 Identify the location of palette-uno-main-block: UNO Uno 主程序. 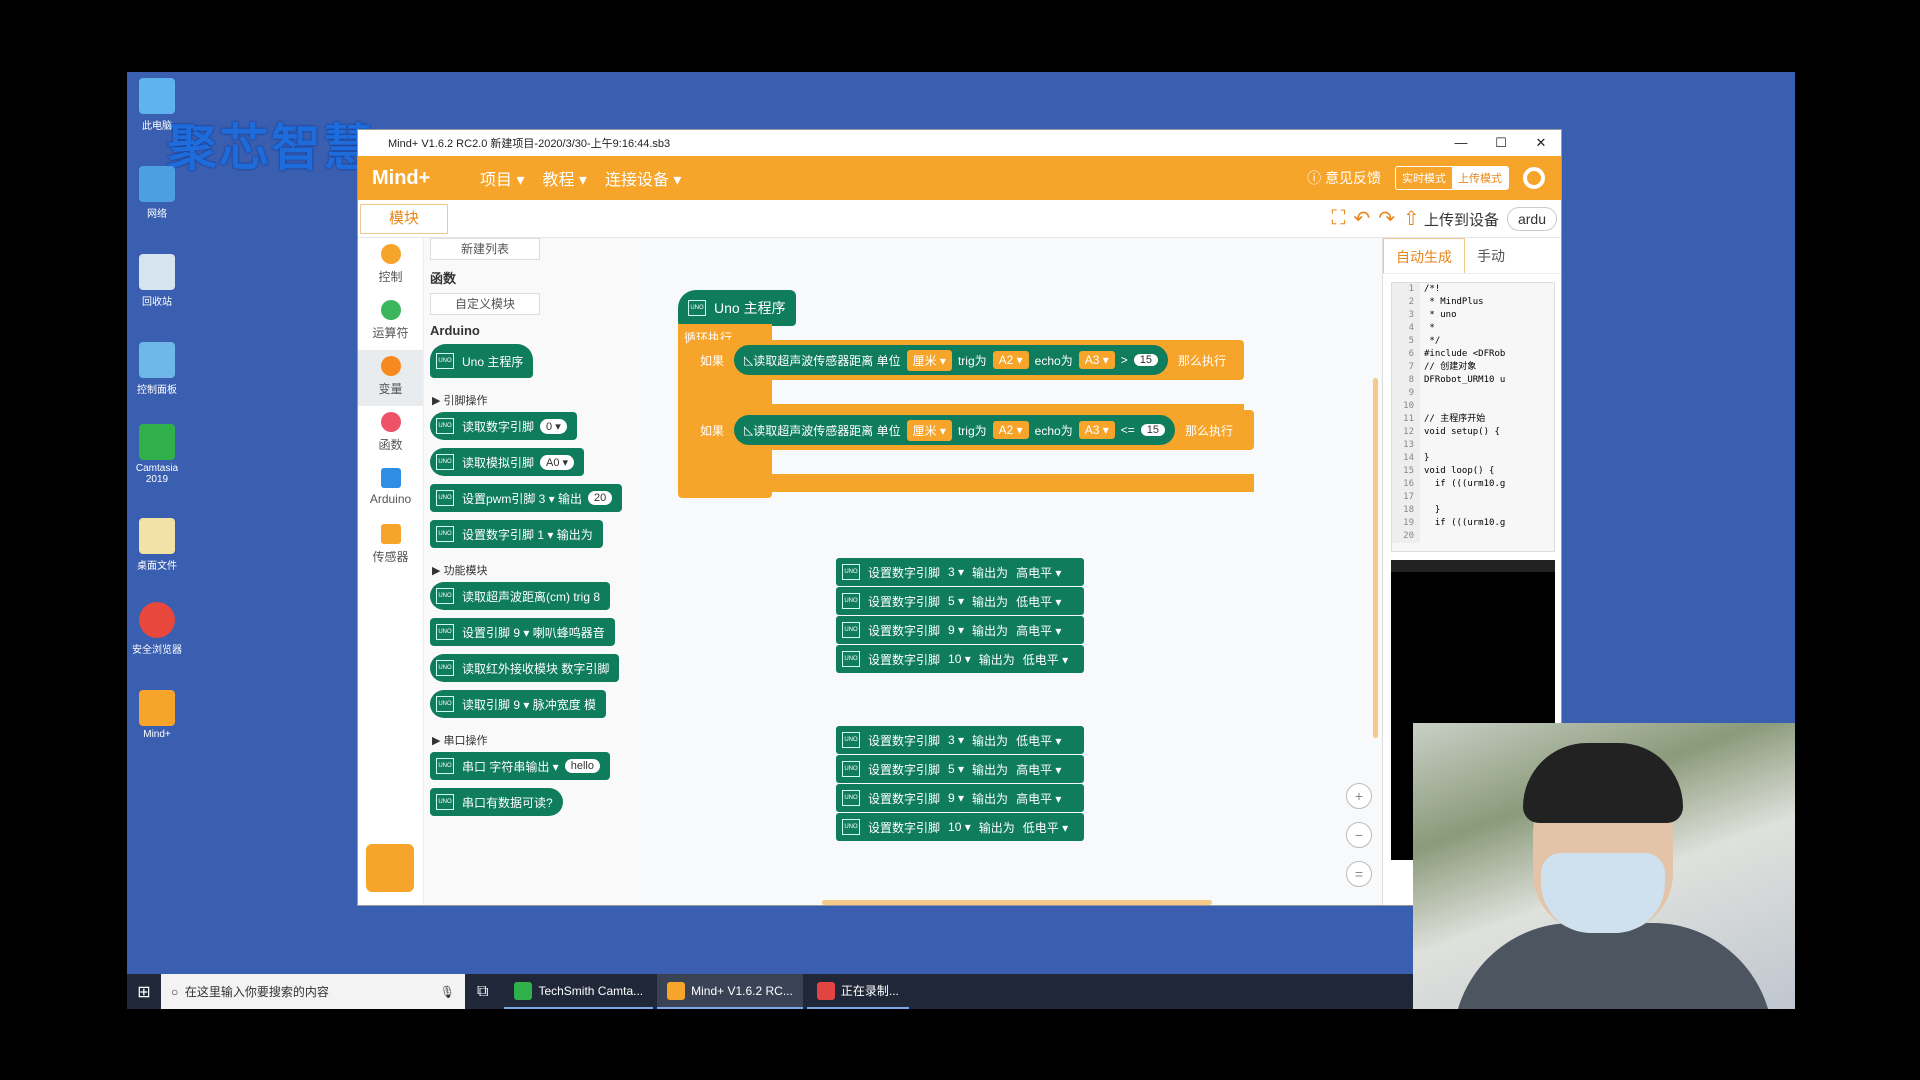
(482, 361).